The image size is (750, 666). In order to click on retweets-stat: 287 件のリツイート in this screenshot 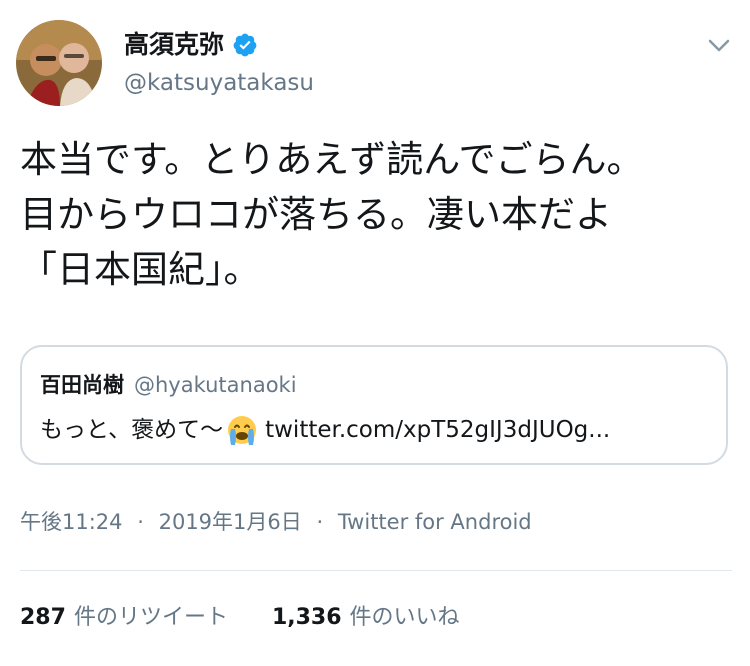, I will do `click(124, 618)`.